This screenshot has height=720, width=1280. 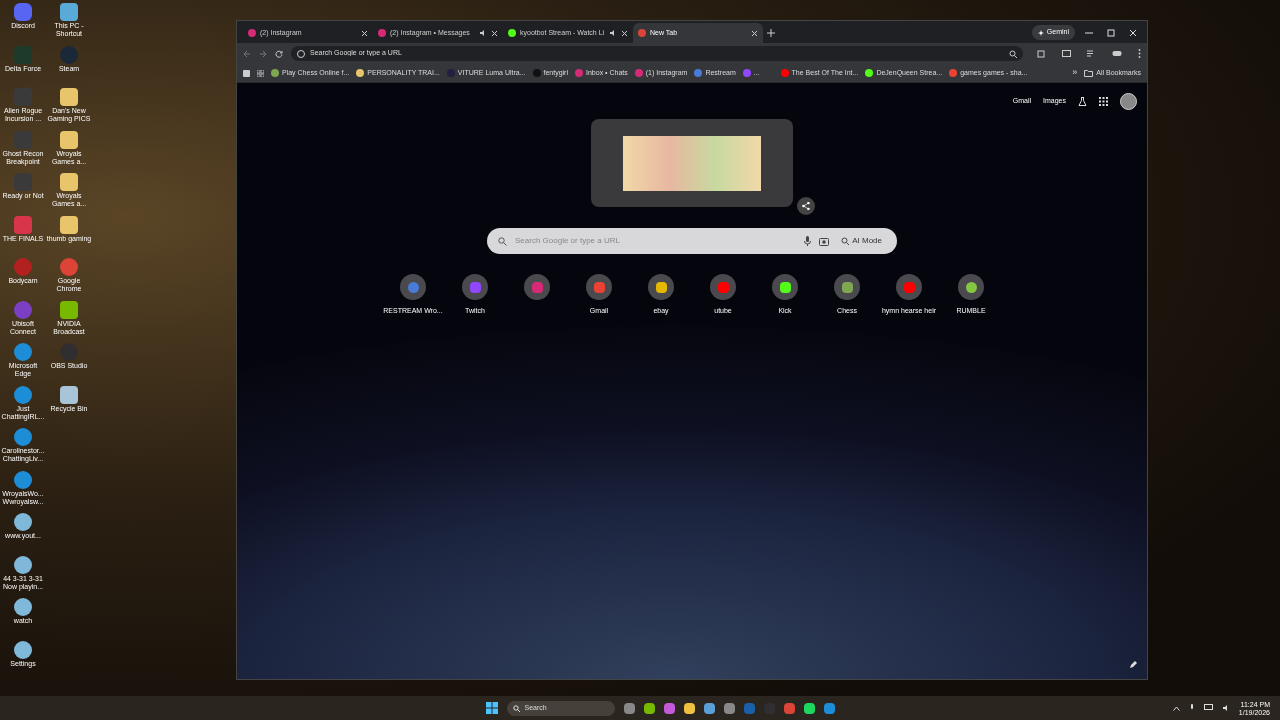 I want to click on ai-mode-button: AI Mode, so click(x=861, y=241).